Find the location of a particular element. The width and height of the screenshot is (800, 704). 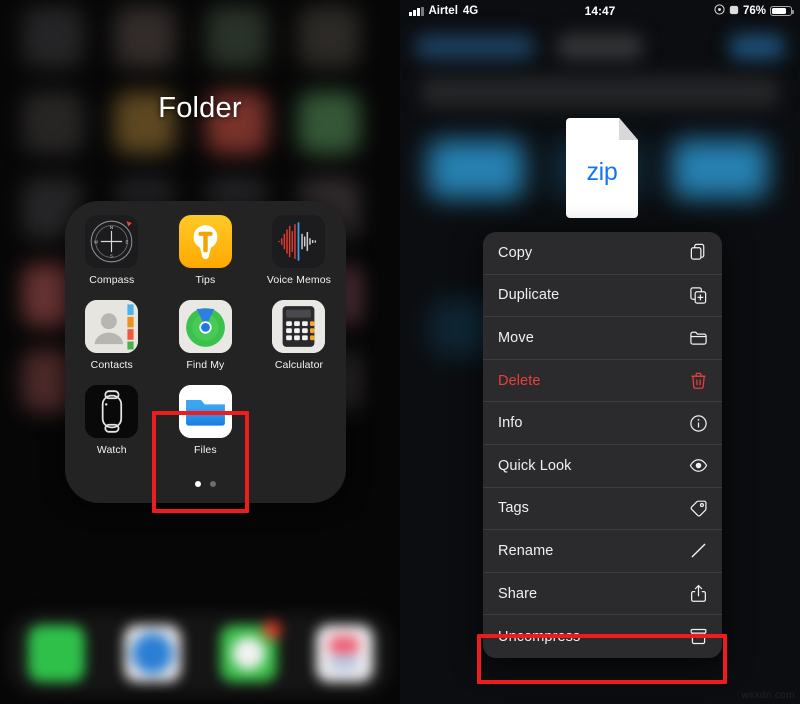

app-label: Find My is located at coordinates (205, 365).